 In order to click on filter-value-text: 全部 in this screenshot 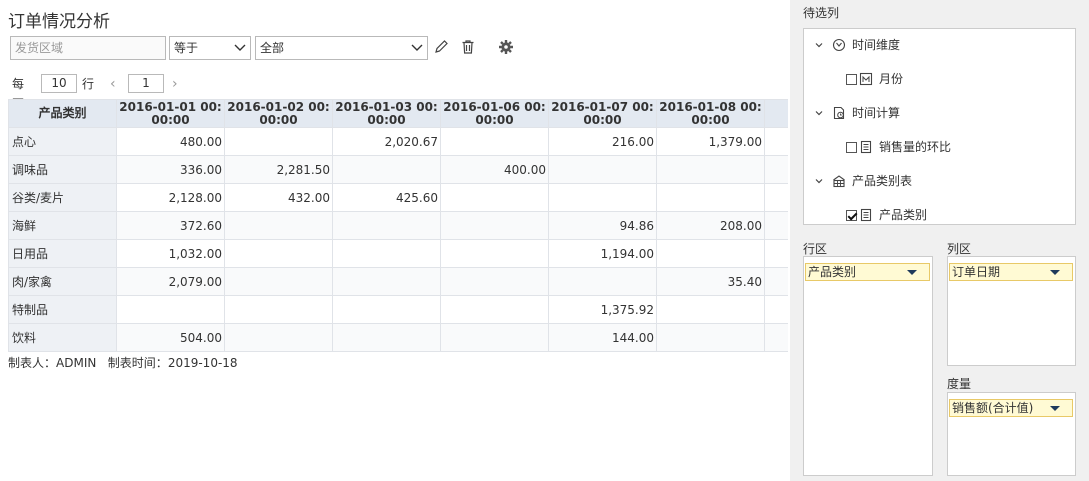, I will do `click(272, 48)`.